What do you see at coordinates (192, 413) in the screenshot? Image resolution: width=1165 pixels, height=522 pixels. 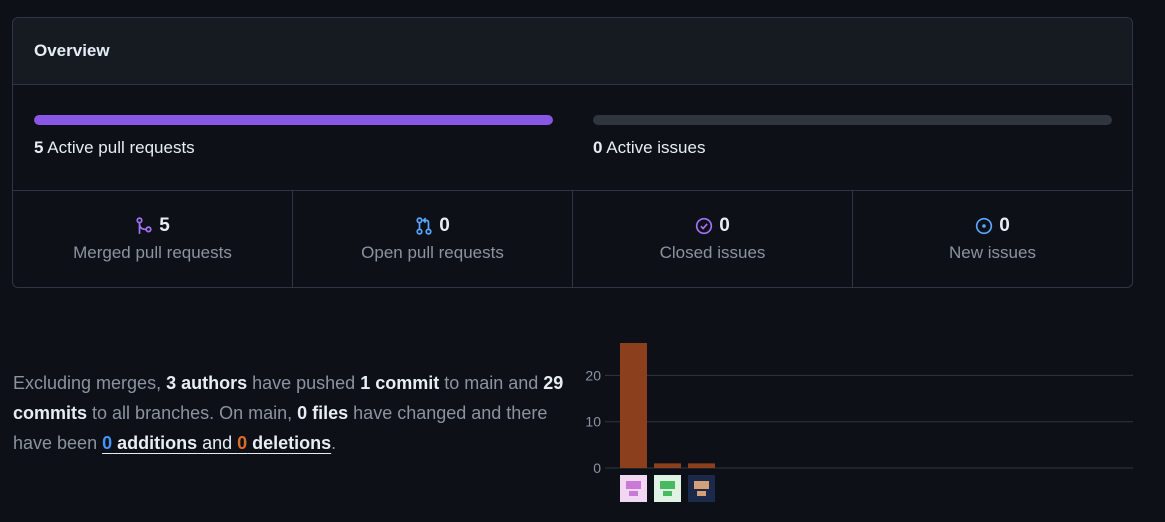 I see `summary-text-4: to all branches. On main,` at bounding box center [192, 413].